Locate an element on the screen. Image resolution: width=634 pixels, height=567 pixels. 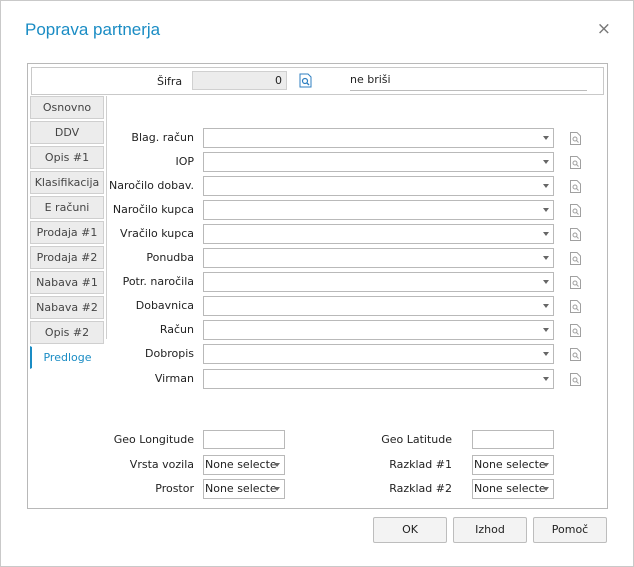
izhod-button: Izhod is located at coordinates (490, 530).